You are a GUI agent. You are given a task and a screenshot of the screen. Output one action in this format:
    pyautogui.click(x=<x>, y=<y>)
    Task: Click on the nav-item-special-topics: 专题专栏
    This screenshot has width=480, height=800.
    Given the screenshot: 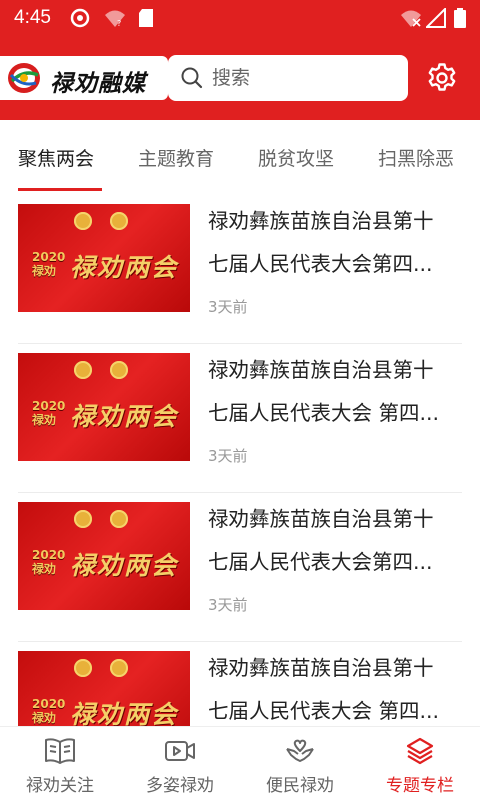 What is the action you would take?
    pyautogui.click(x=420, y=763)
    